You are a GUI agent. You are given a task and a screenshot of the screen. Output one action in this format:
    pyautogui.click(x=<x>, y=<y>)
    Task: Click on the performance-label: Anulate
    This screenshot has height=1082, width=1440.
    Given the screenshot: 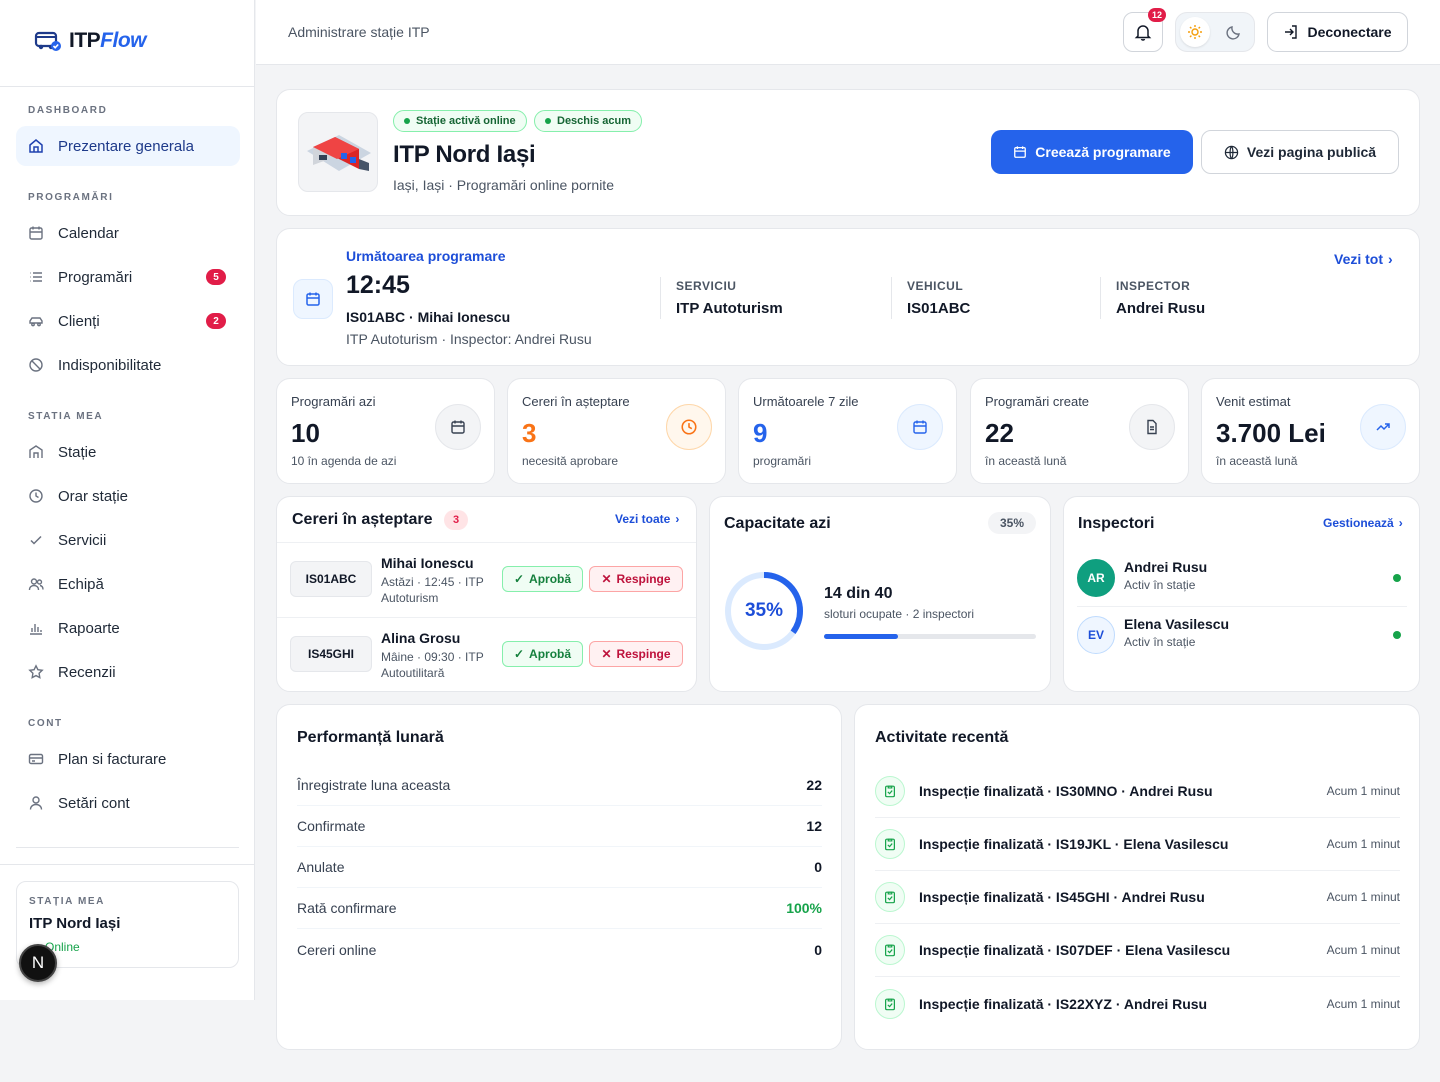 What is the action you would take?
    pyautogui.click(x=321, y=867)
    